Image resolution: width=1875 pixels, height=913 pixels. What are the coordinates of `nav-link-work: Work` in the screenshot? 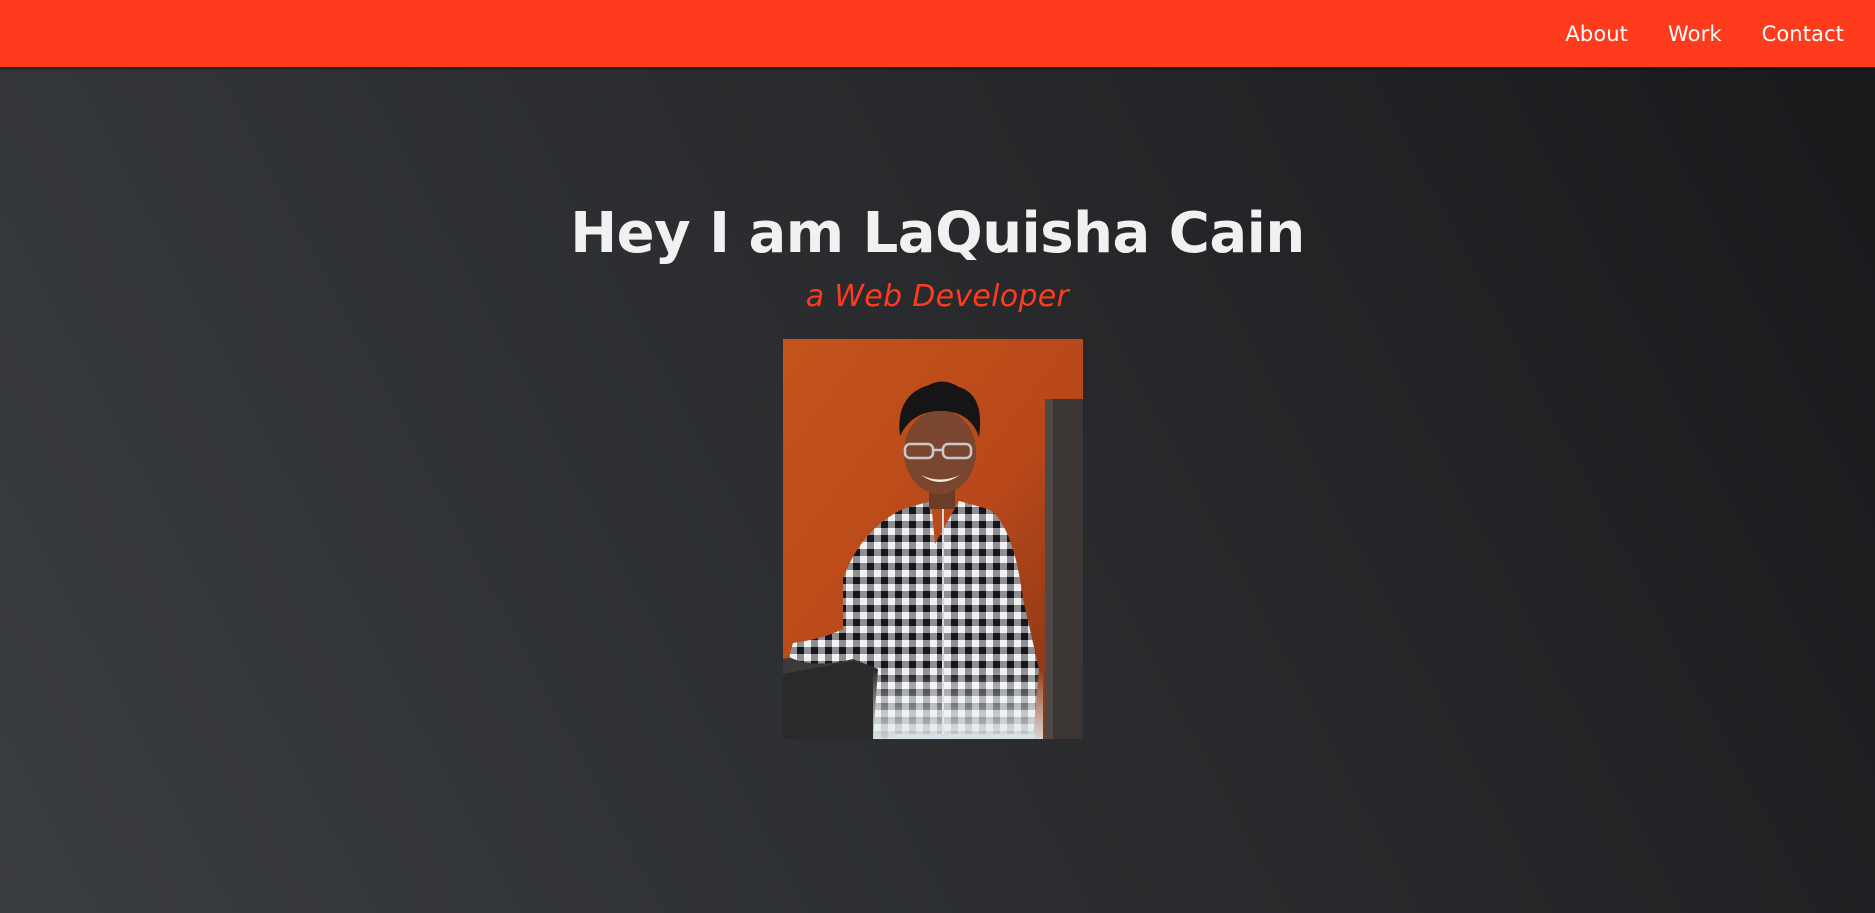 It's located at (1695, 34).